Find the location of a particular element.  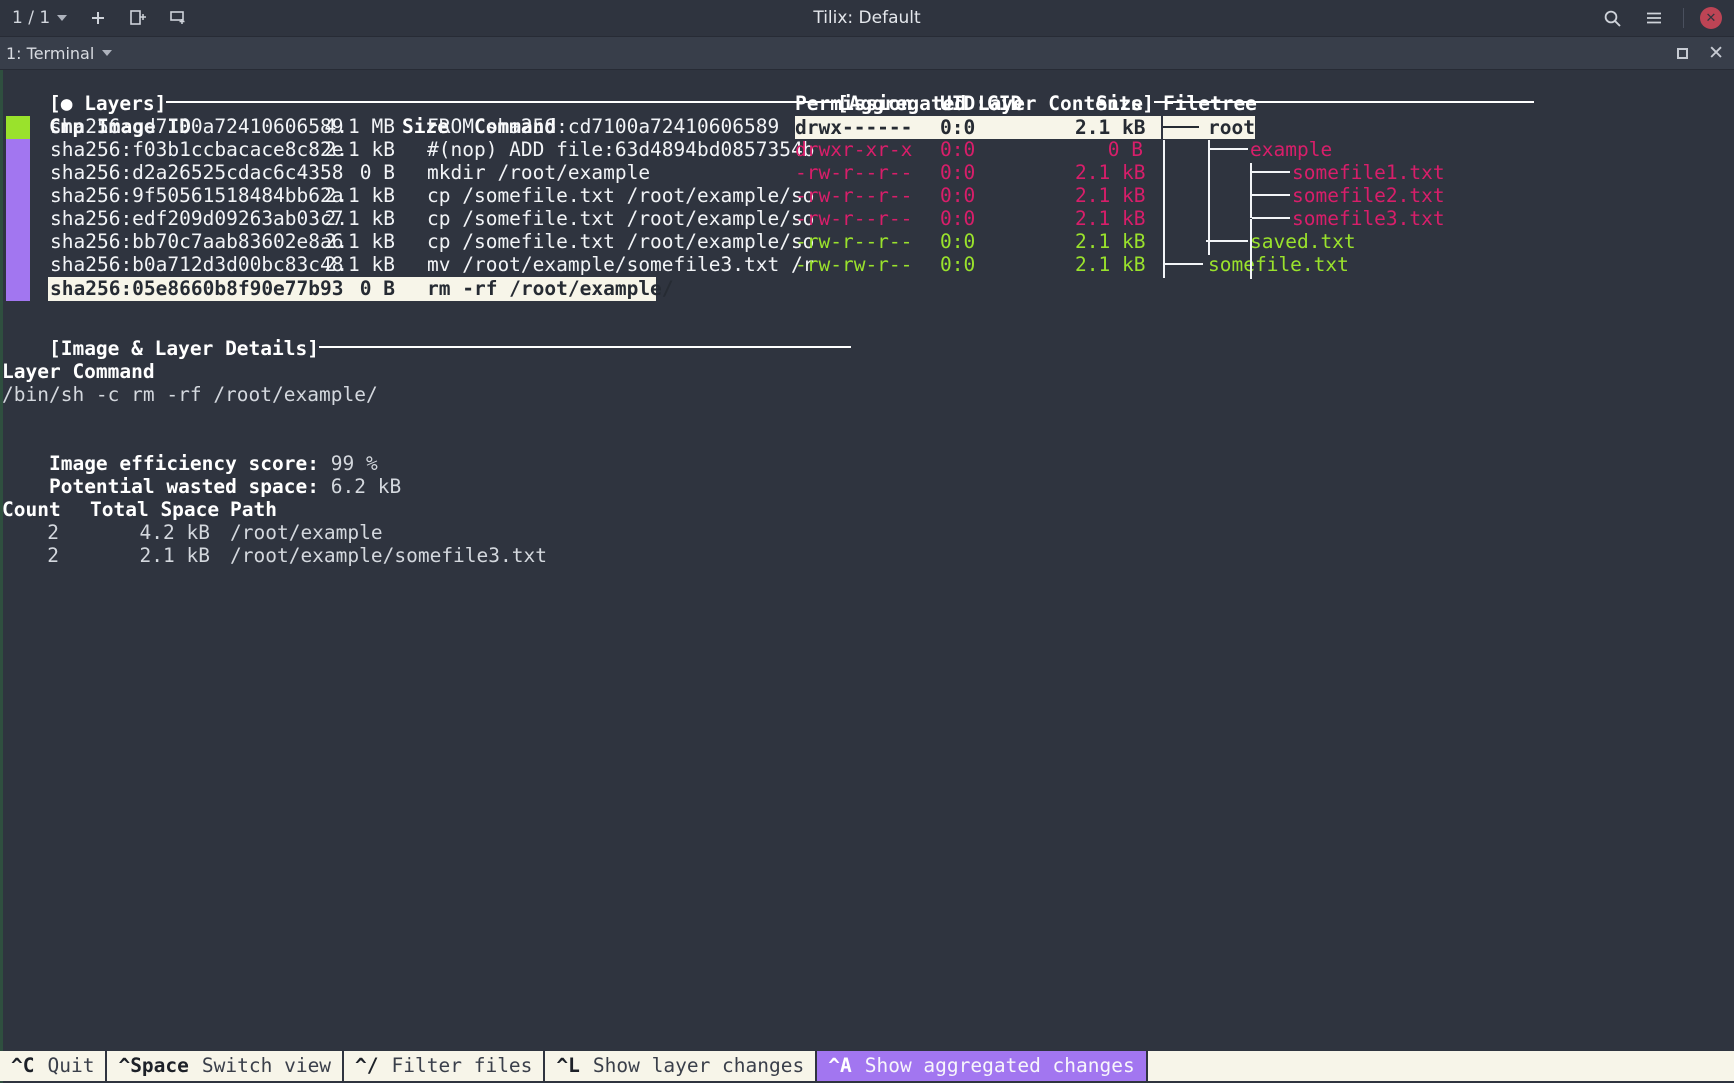

layer-row-5-size: 2.1 kB is located at coordinates (359, 241).